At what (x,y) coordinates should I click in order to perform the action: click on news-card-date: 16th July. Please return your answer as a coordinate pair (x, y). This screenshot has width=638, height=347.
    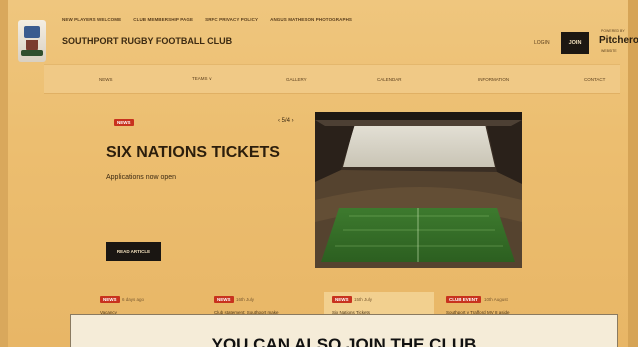
    Looking at the image, I should click on (245, 299).